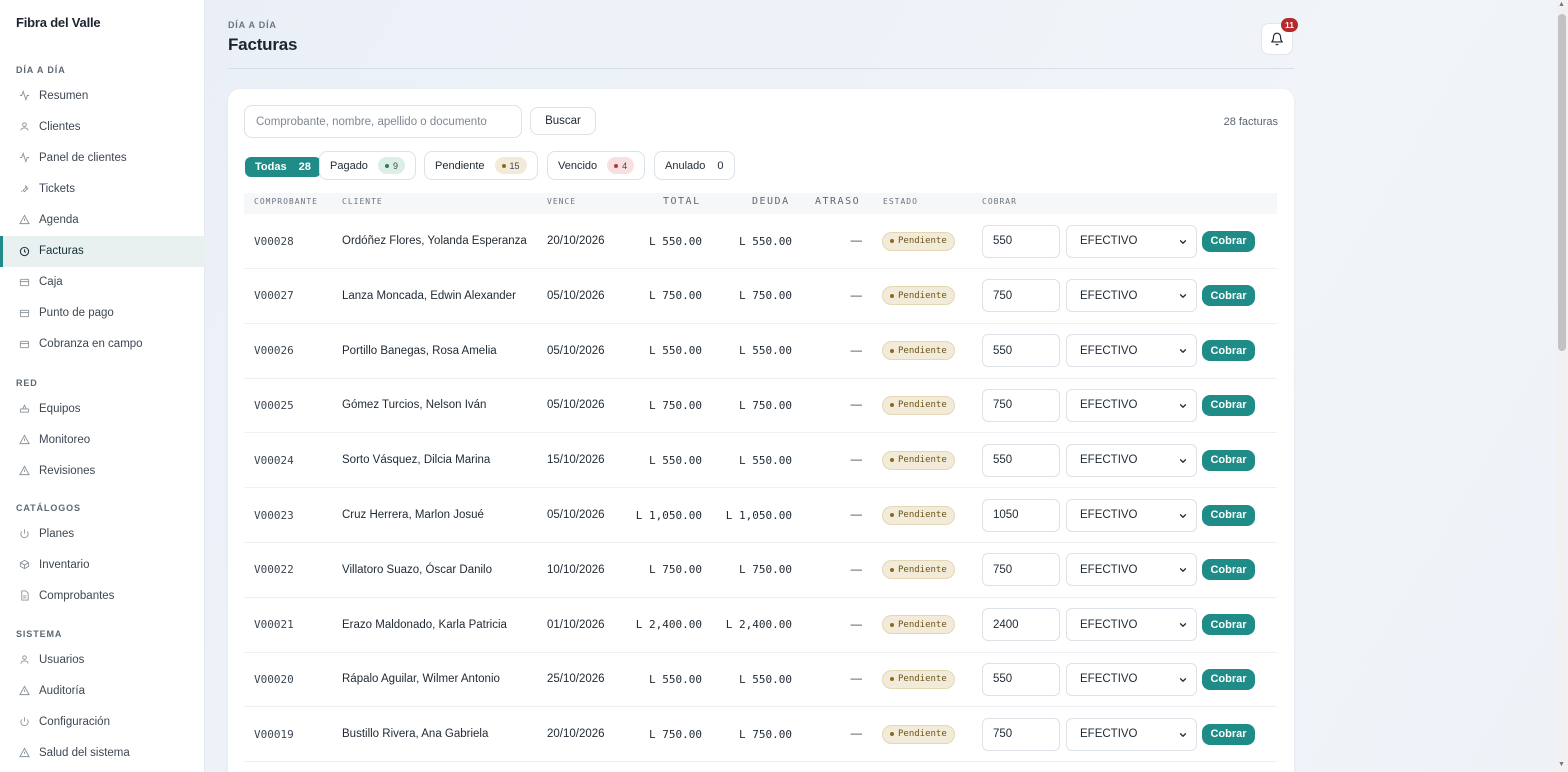 This screenshot has width=1568, height=772. Describe the element at coordinates (102, 439) in the screenshot. I see `sidebar-item-monitoreo: Monitoreo` at that location.